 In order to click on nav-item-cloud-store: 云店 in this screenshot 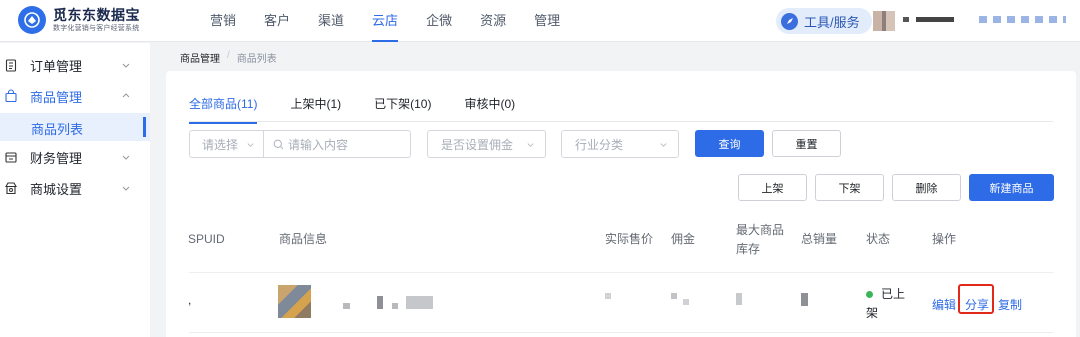, I will do `click(385, 21)`.